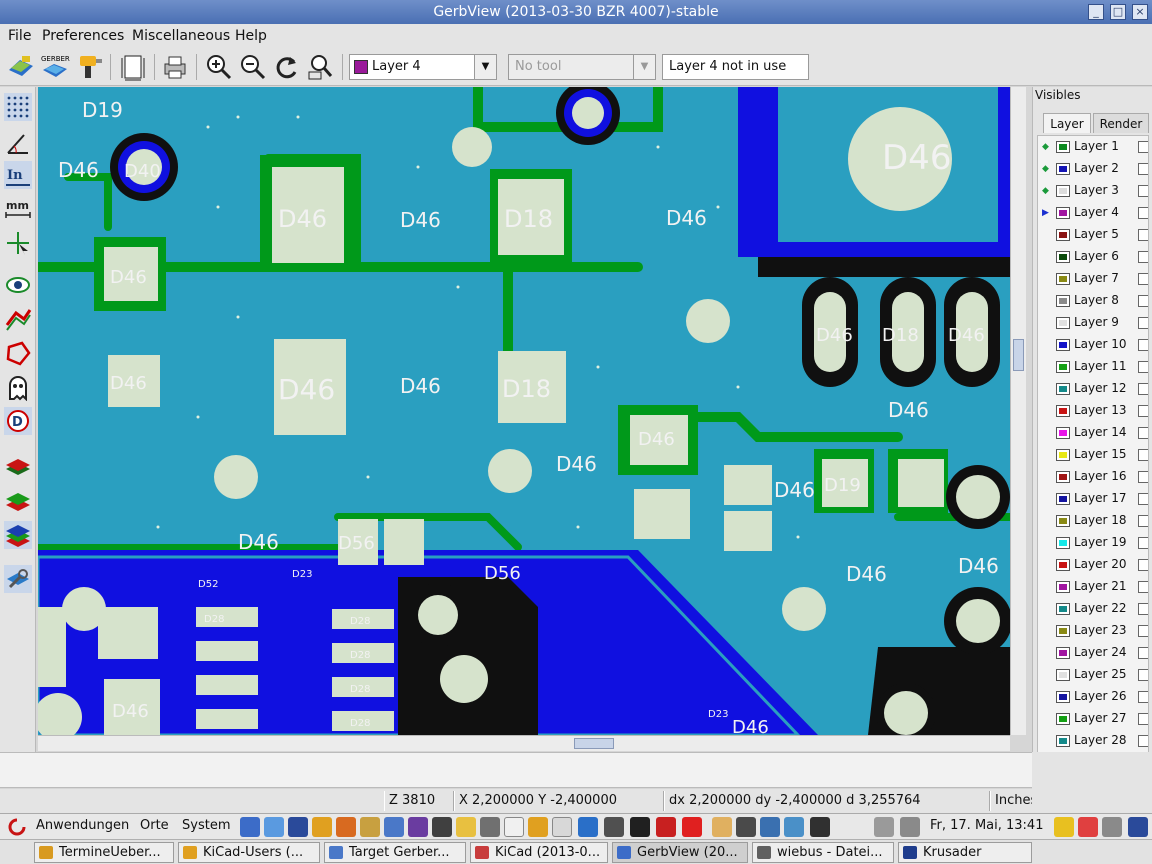 This screenshot has width=1152, height=864. What do you see at coordinates (82, 825) in the screenshot?
I see `panel-menu-applications: Anwendungen` at bounding box center [82, 825].